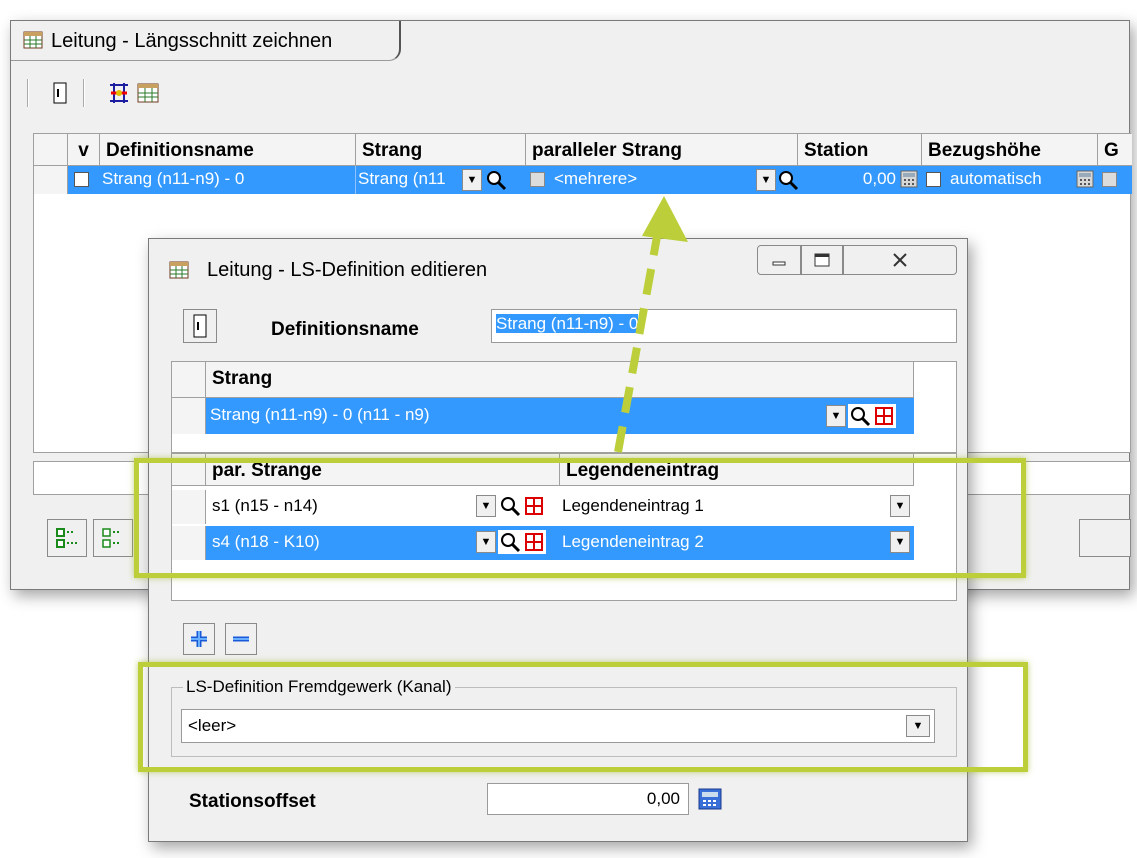 Image resolution: width=1137 pixels, height=858 pixels. What do you see at coordinates (651, 324) in the screenshot?
I see `annotation-arrow` at bounding box center [651, 324].